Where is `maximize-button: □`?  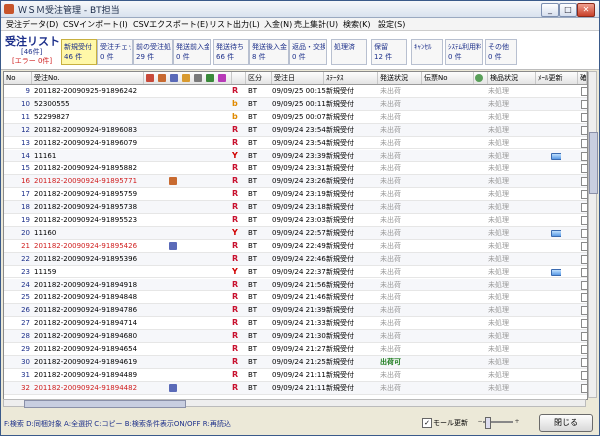 maximize-button: □ is located at coordinates (568, 10).